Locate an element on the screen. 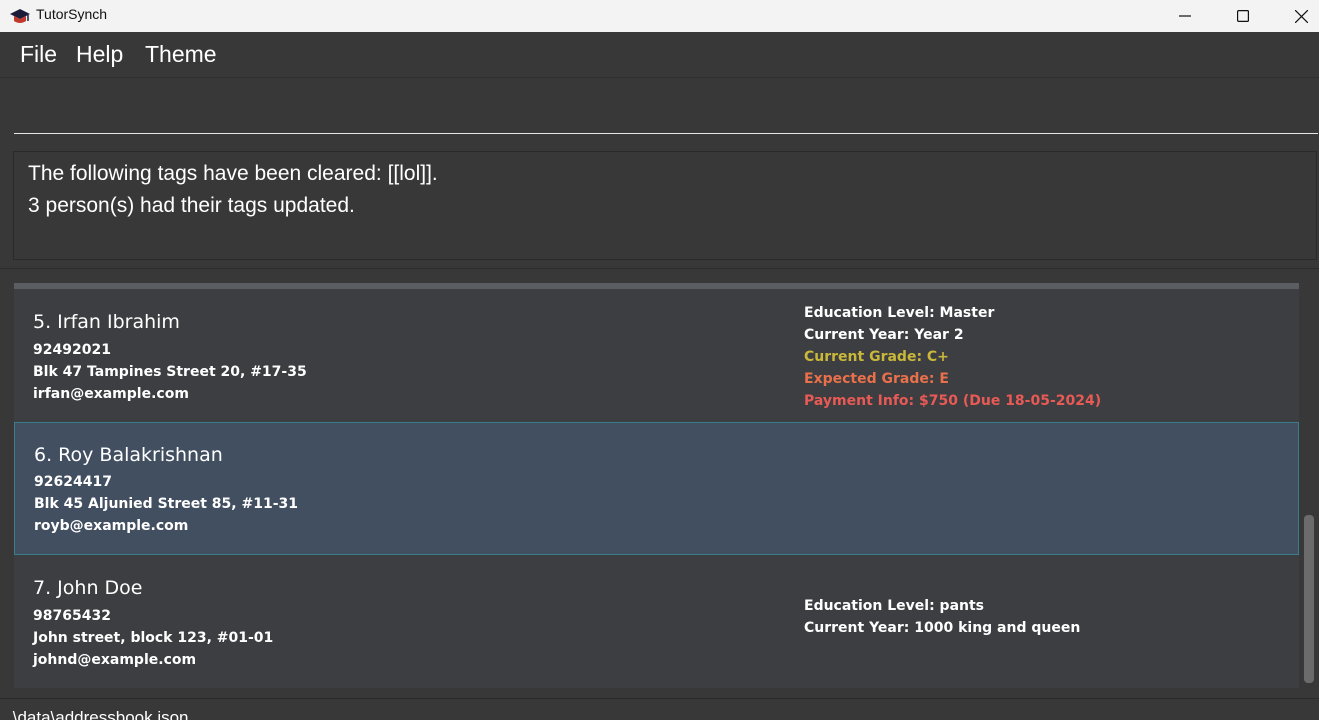  minimize-button is located at coordinates (1185, 16).